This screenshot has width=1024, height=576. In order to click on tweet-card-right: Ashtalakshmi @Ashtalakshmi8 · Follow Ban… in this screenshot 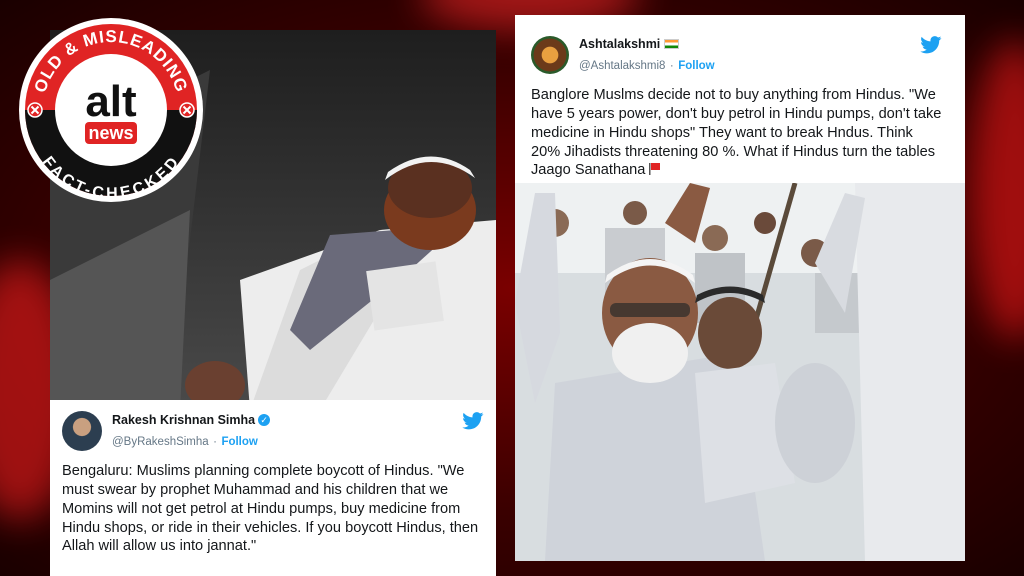, I will do `click(736, 105)`.